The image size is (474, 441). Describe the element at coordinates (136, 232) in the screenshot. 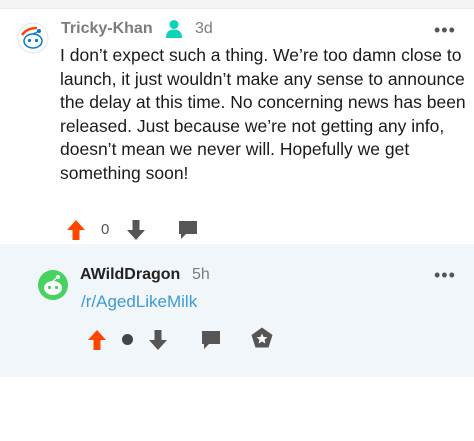

I see `downvote-arrow-icon` at that location.